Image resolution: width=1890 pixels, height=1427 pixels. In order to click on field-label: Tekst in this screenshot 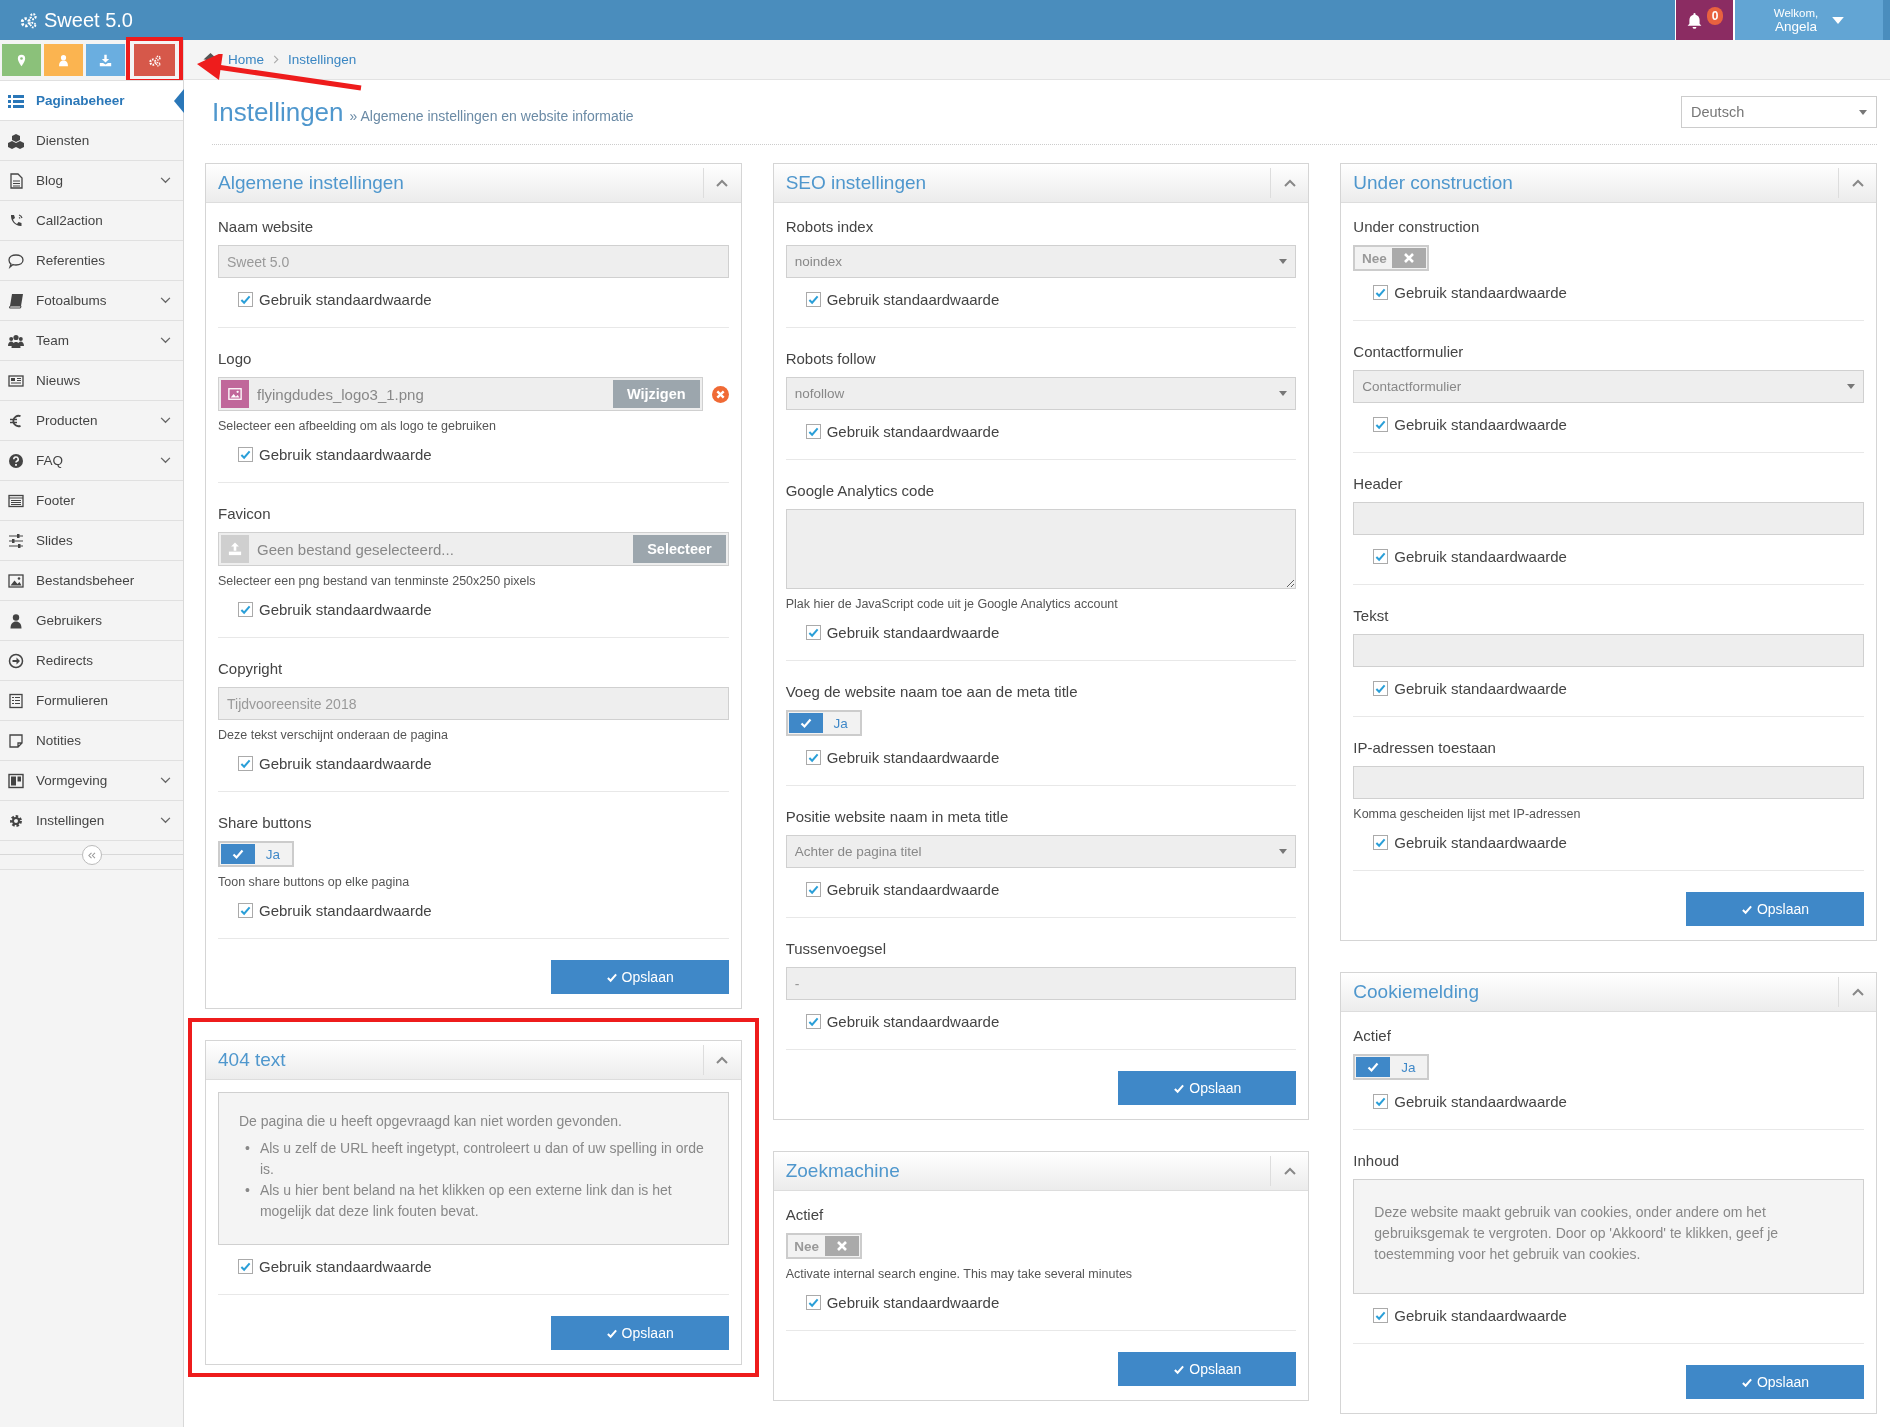, I will do `click(1371, 615)`.